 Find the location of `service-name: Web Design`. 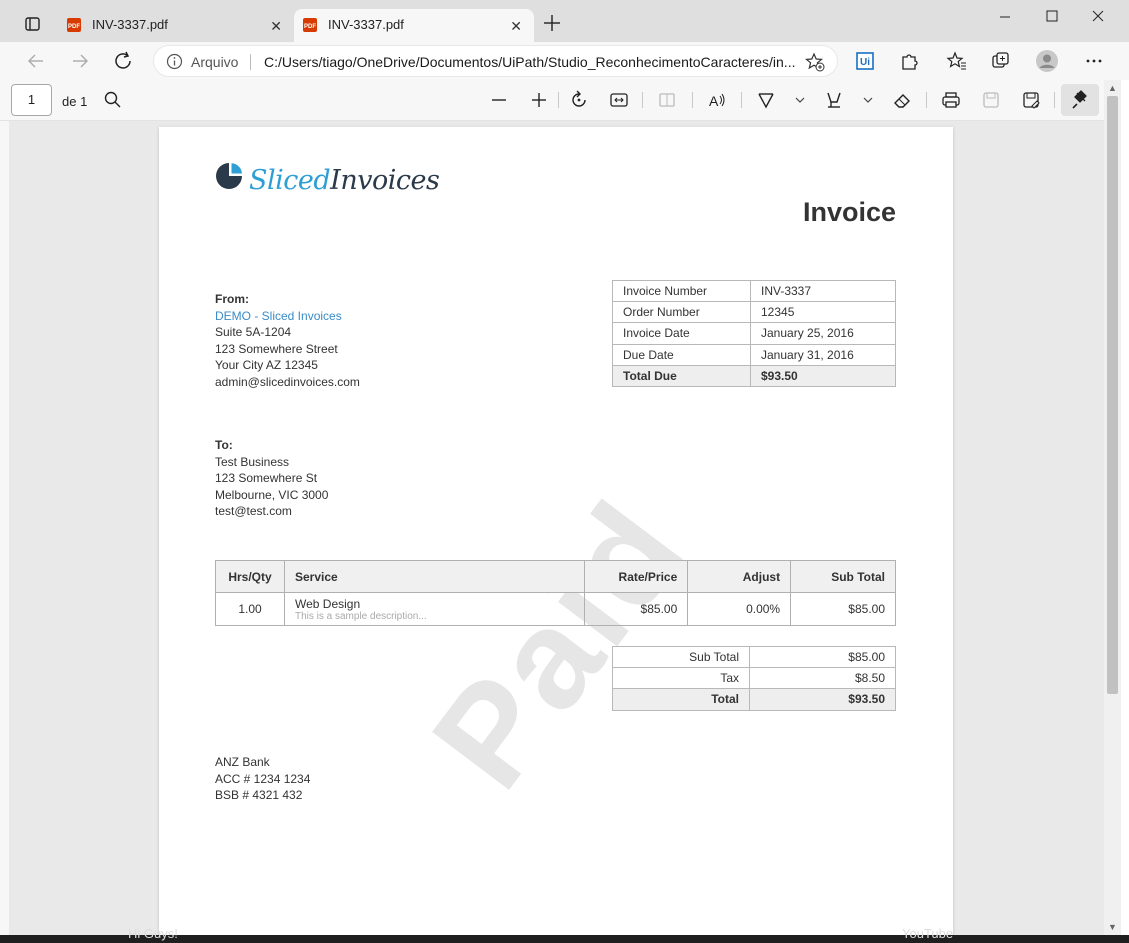

service-name: Web Design is located at coordinates (327, 603).